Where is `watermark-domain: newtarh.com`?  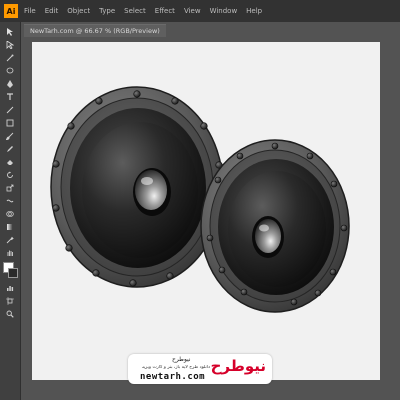
watermark-domain: newtarh.com is located at coordinates (173, 377).